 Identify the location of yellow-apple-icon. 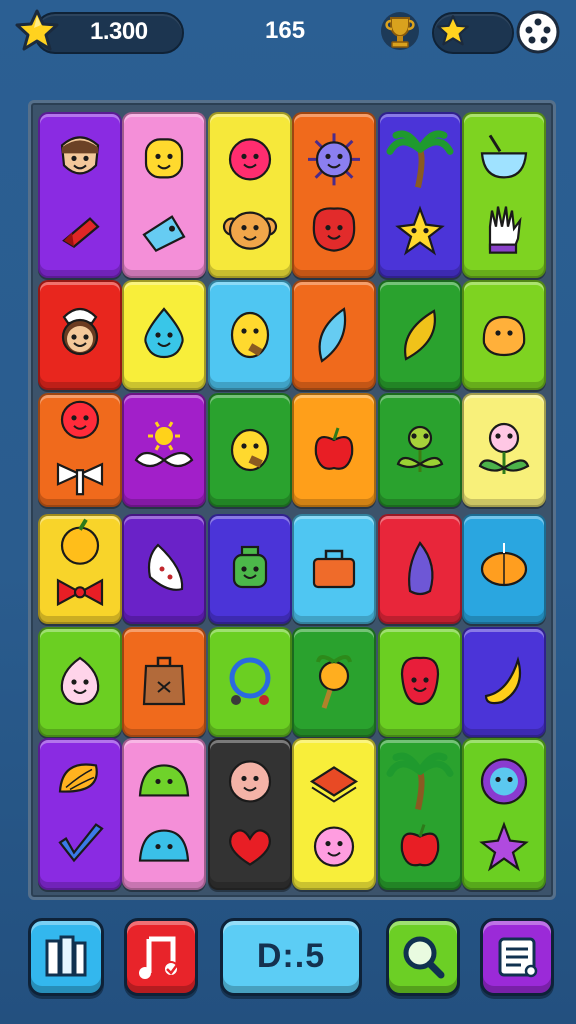
(80, 562).